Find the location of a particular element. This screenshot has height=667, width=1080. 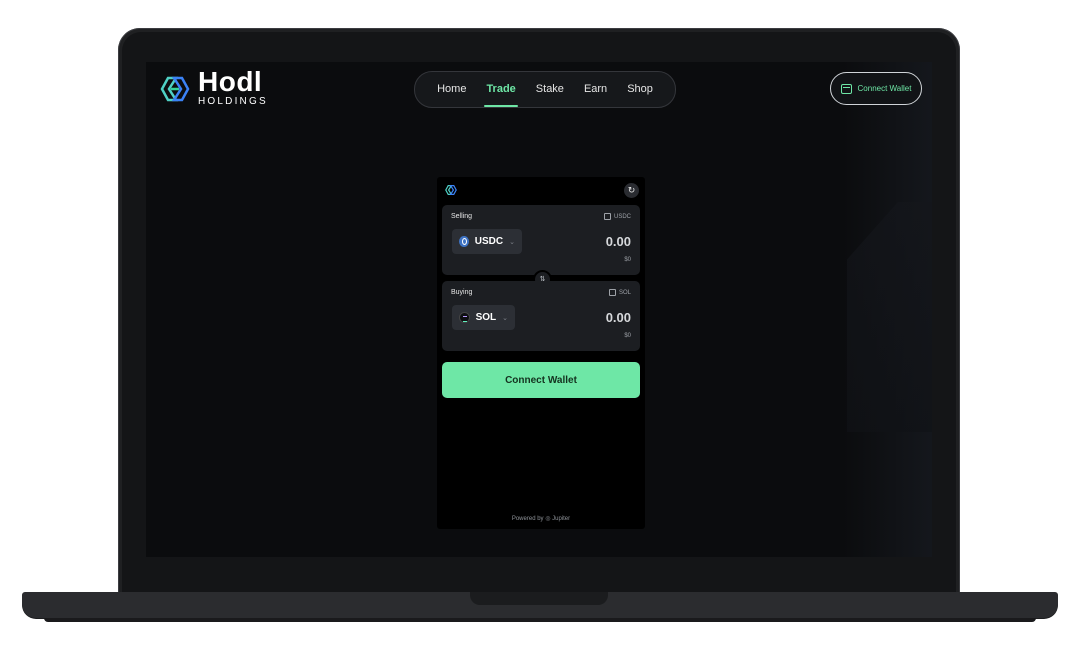

laptop-base-edge is located at coordinates (540, 620).